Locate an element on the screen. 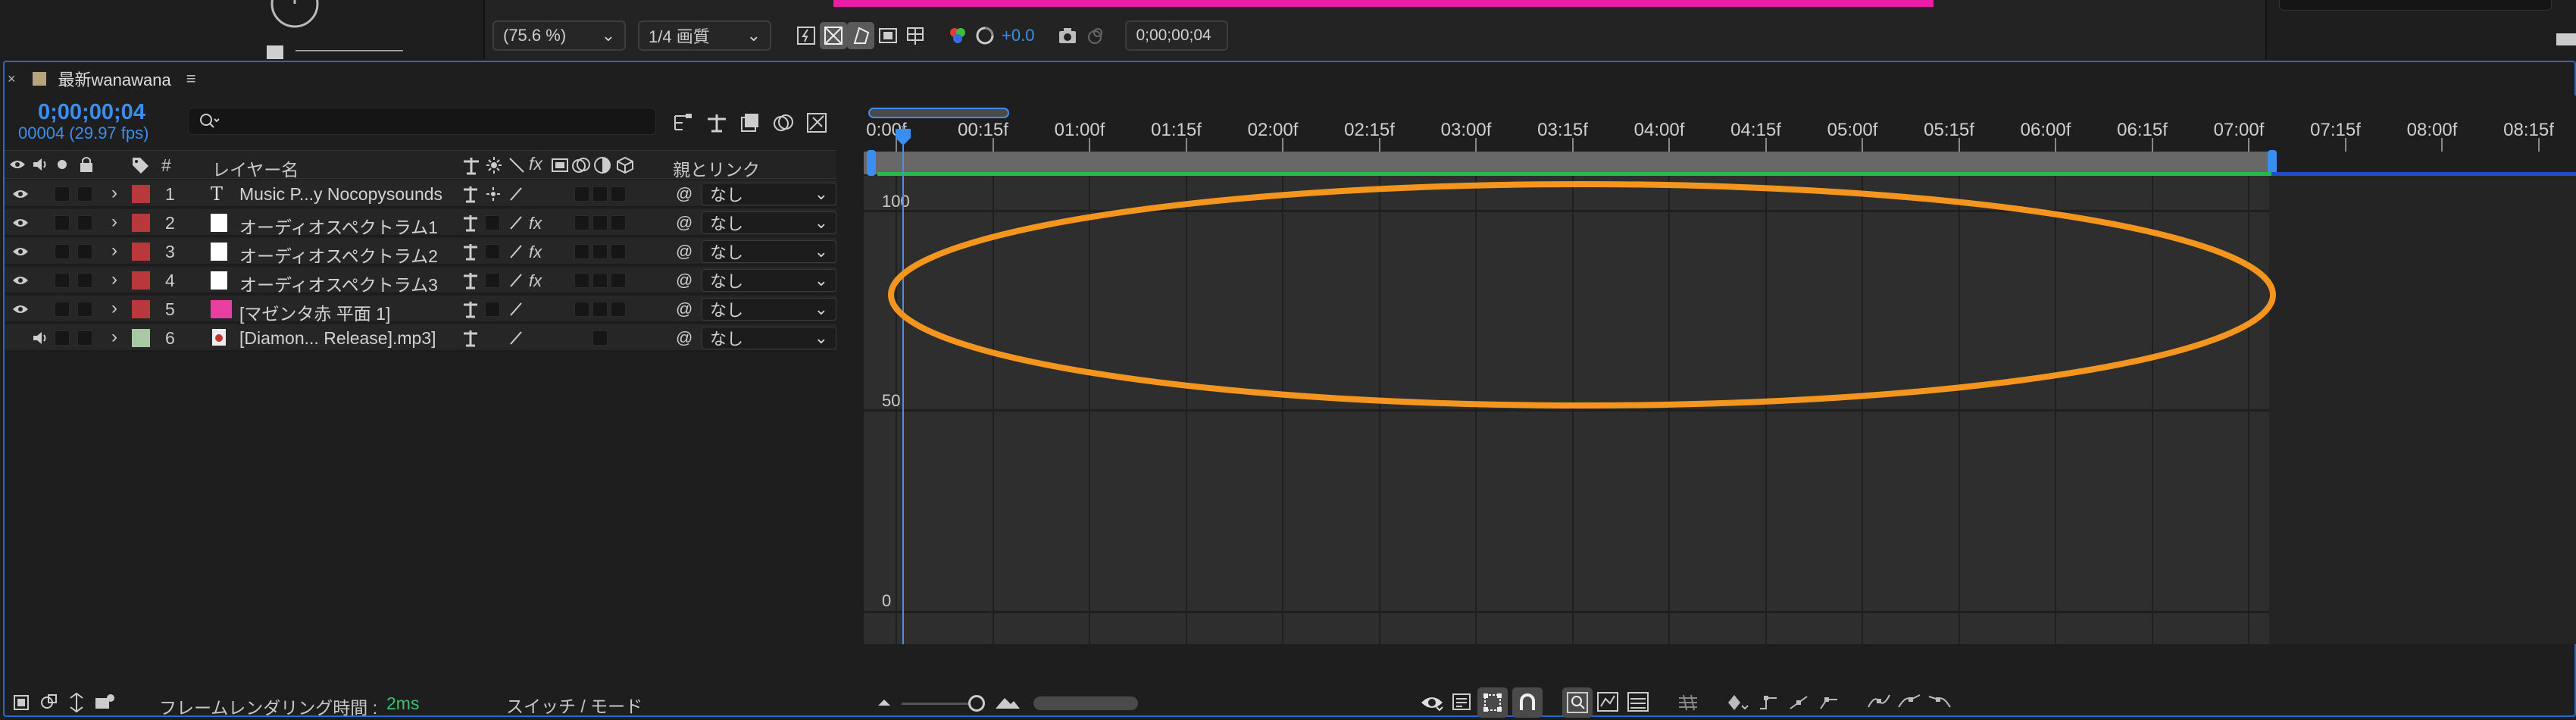 Image resolution: width=2576 pixels, height=720 pixels. lock-icon is located at coordinates (86, 164).